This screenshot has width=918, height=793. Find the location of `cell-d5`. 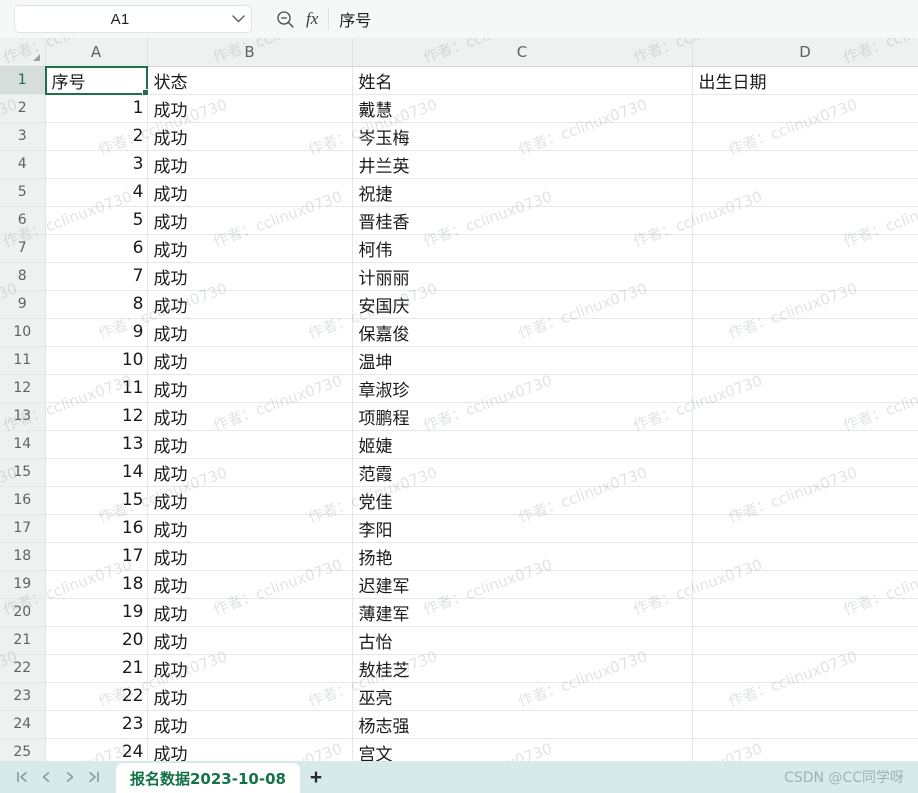

cell-d5 is located at coordinates (805, 192).